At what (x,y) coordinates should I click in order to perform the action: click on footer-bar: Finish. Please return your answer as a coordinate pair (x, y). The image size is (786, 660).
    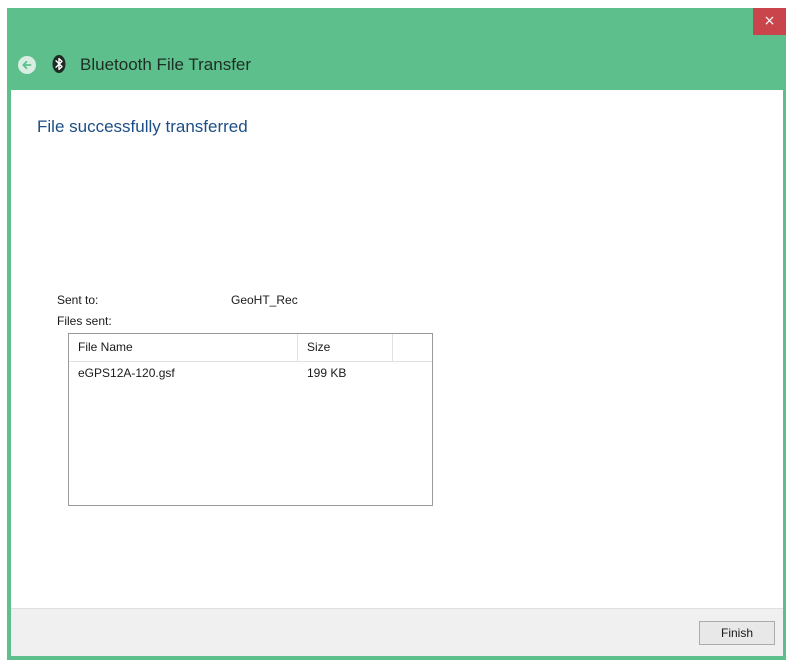
    Looking at the image, I should click on (397, 632).